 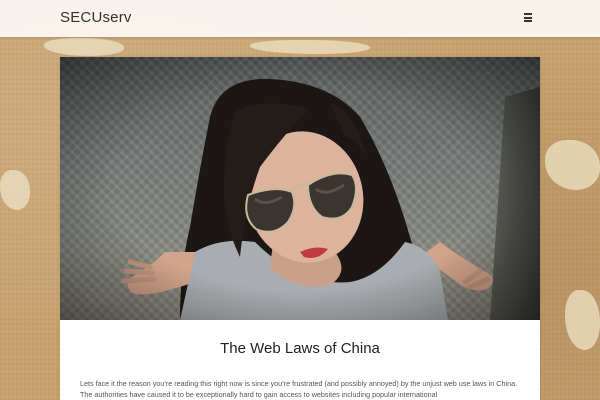 What do you see at coordinates (300, 18) in the screenshot?
I see `site-header: SECUserv` at bounding box center [300, 18].